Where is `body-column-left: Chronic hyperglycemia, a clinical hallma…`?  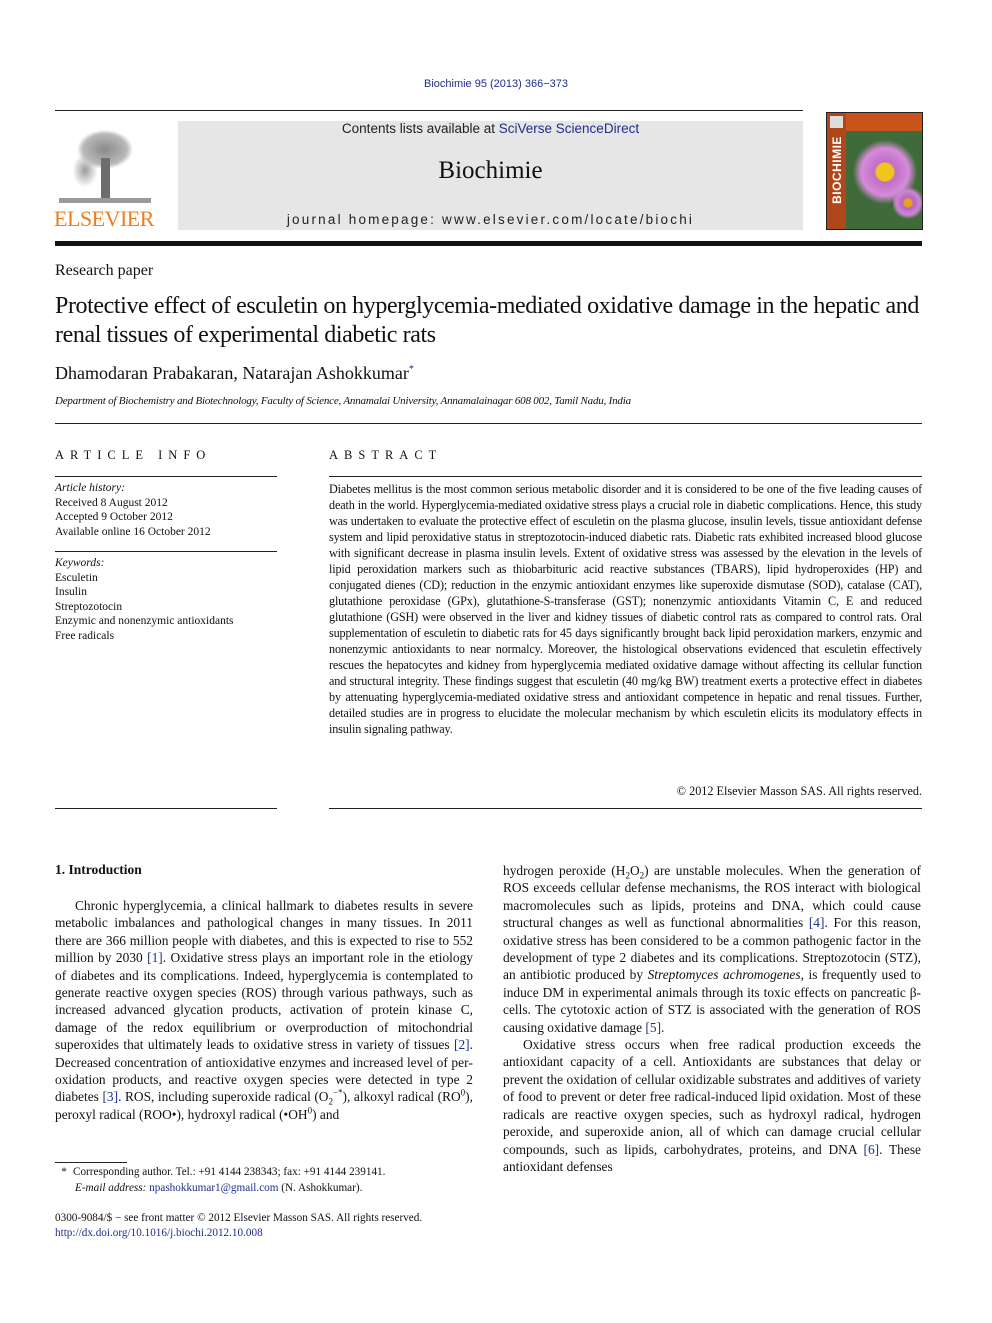
body-column-left: Chronic hyperglycemia, a clinical hallma… is located at coordinates (264, 1010).